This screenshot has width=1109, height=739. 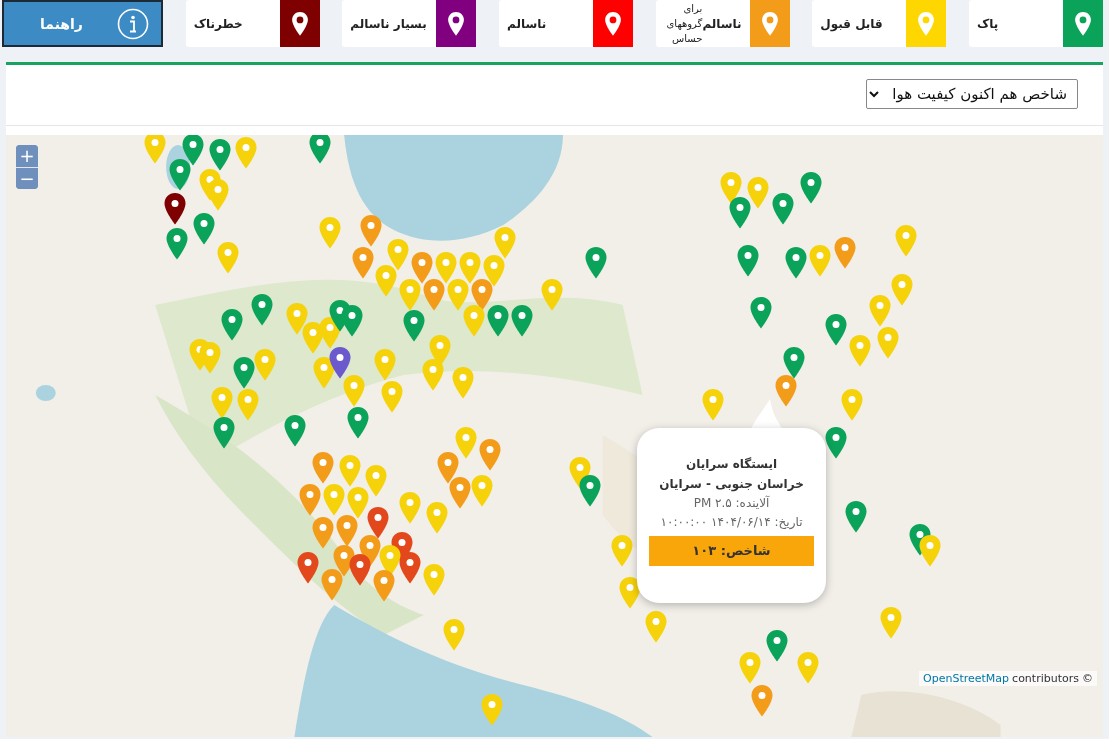 What do you see at coordinates (1087, 678) in the screenshot?
I see `copyright-symbol: ©` at bounding box center [1087, 678].